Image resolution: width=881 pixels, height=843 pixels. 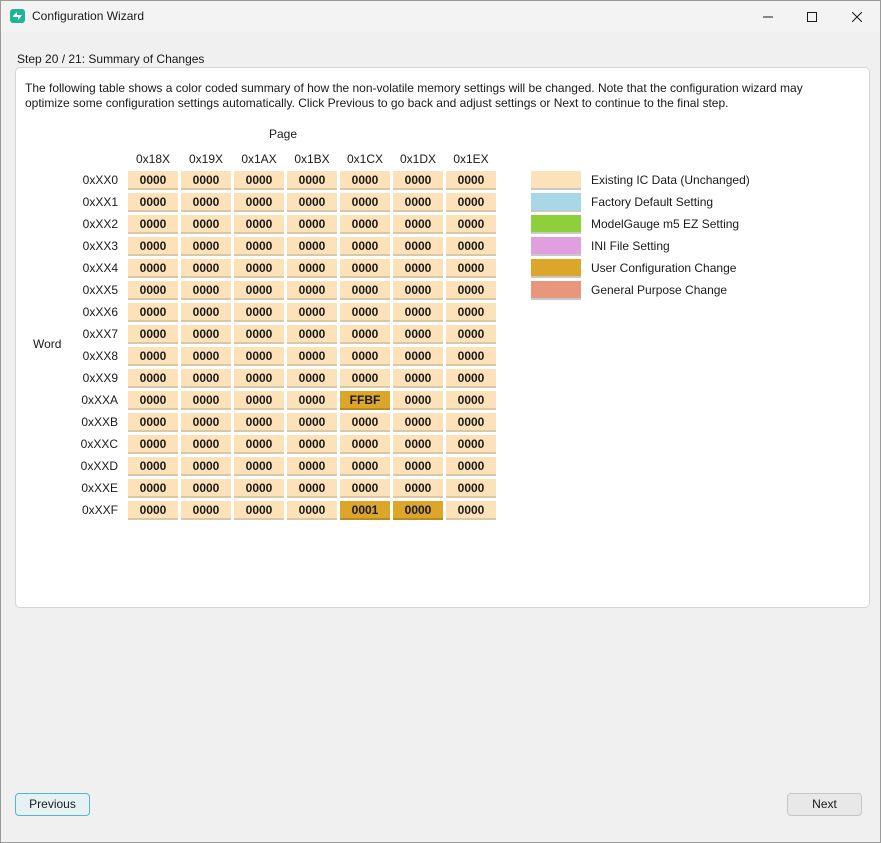 I want to click on column-header: 0x19X, so click(x=206, y=159).